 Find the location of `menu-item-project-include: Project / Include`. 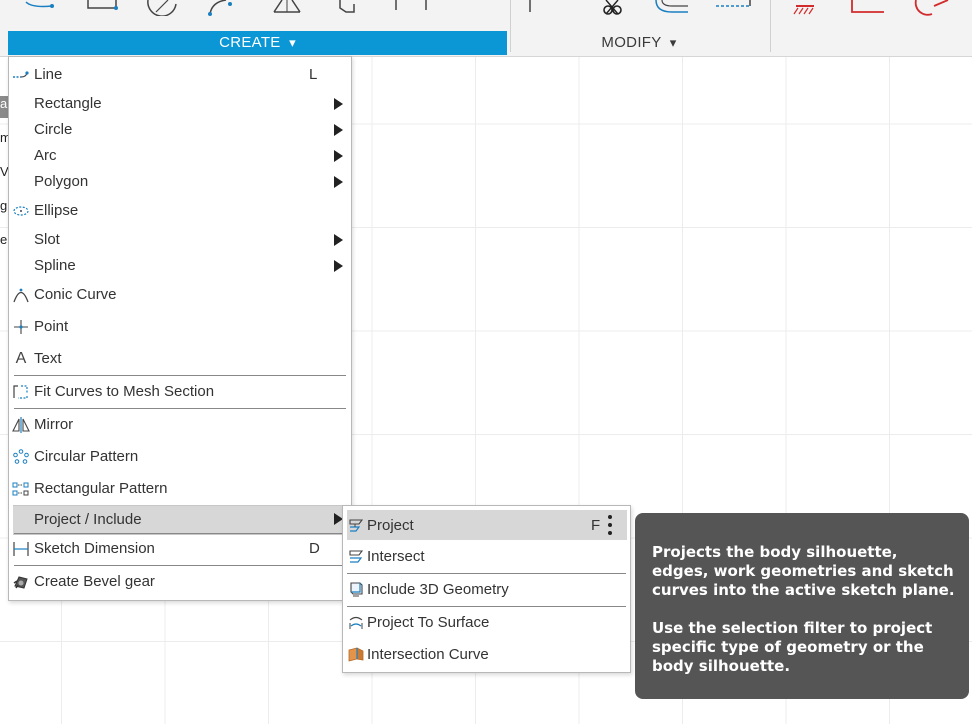

menu-item-project-include: Project / Include is located at coordinates (180, 520).